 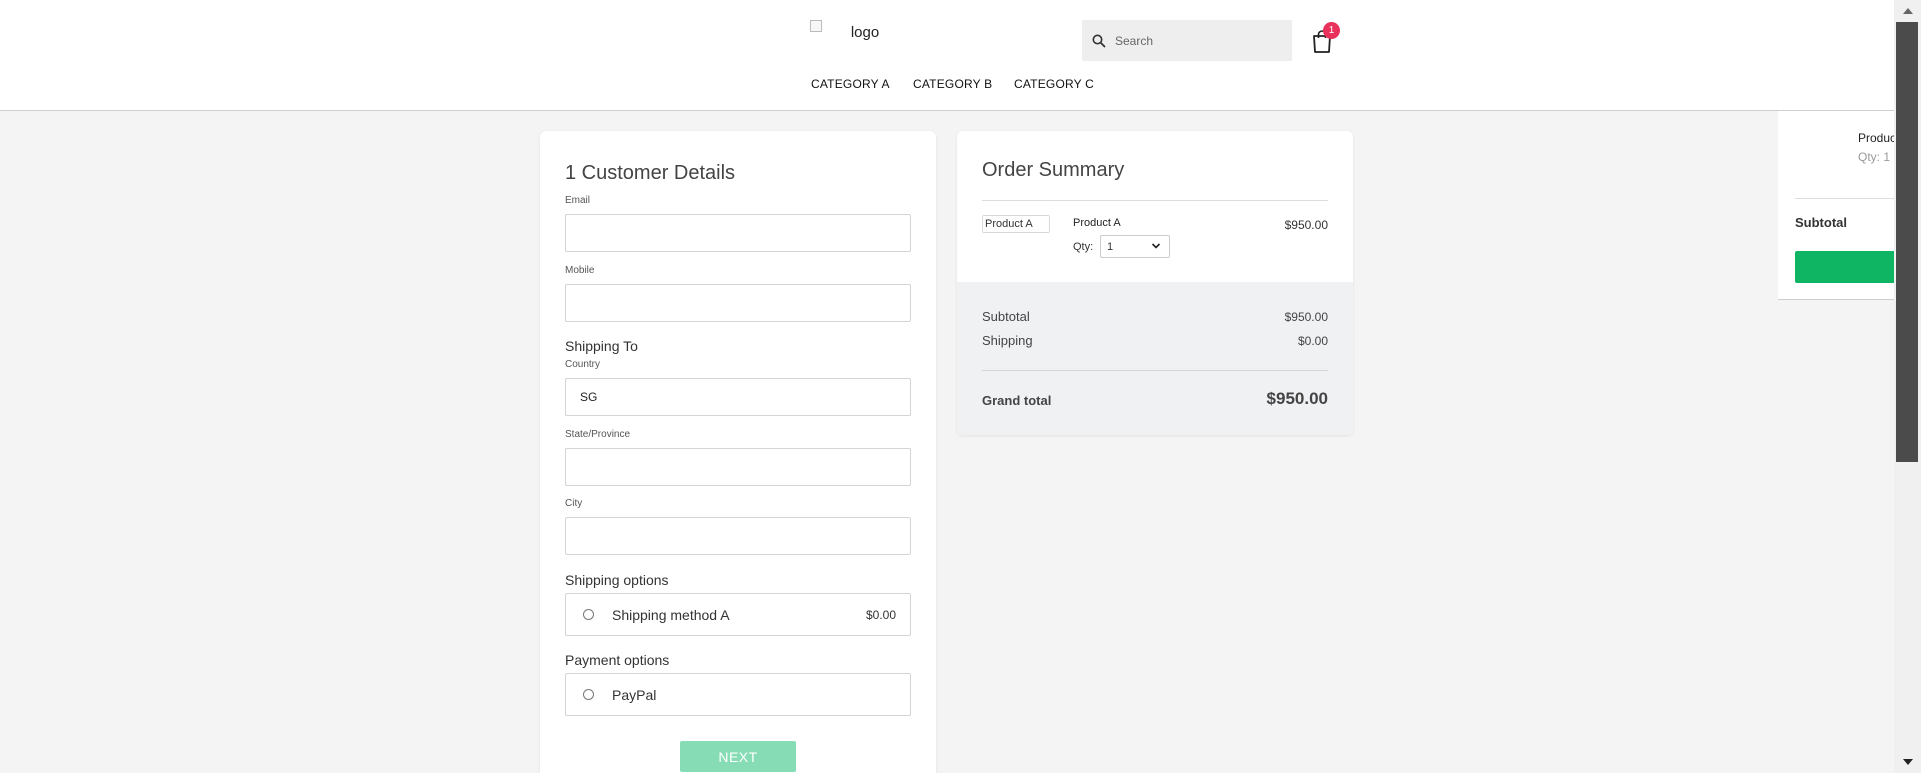 What do you see at coordinates (738, 694) in the screenshot?
I see `payment-method-option: PayPal` at bounding box center [738, 694].